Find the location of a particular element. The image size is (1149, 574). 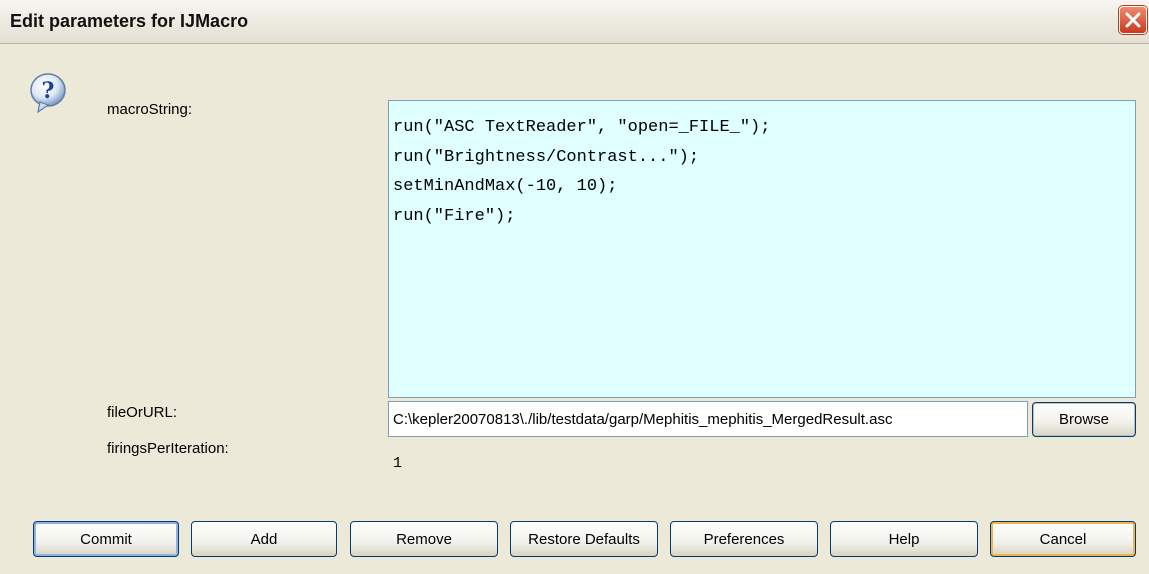

cancel-button: Cancel is located at coordinates (1063, 539).